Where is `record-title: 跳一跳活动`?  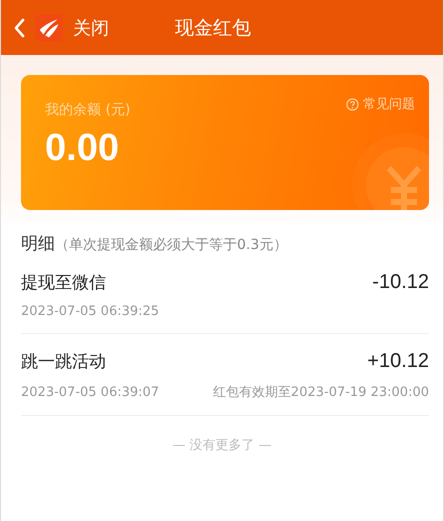
record-title: 跳一跳活动 is located at coordinates (63, 362).